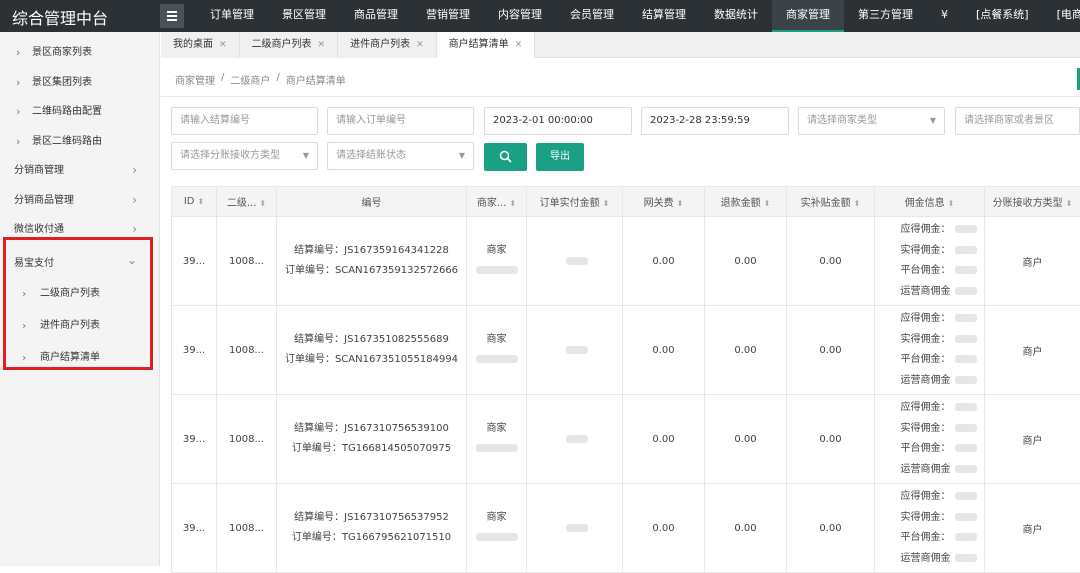 The image size is (1080, 573). I want to click on column-header: 分账接收方类型⬍, so click(1032, 202).